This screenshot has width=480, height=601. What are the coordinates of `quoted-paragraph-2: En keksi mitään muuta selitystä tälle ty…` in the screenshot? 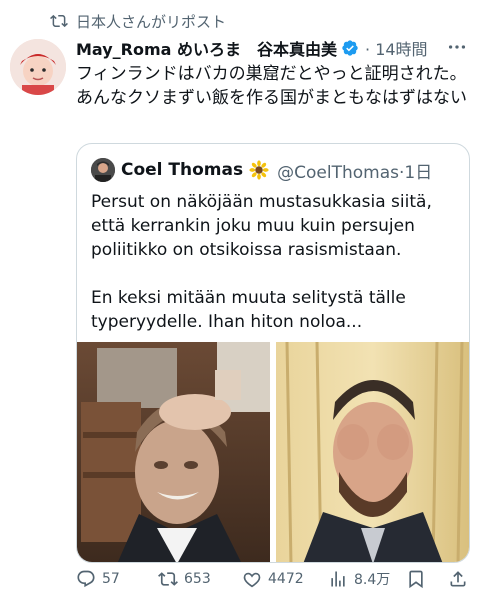 It's located at (248, 310).